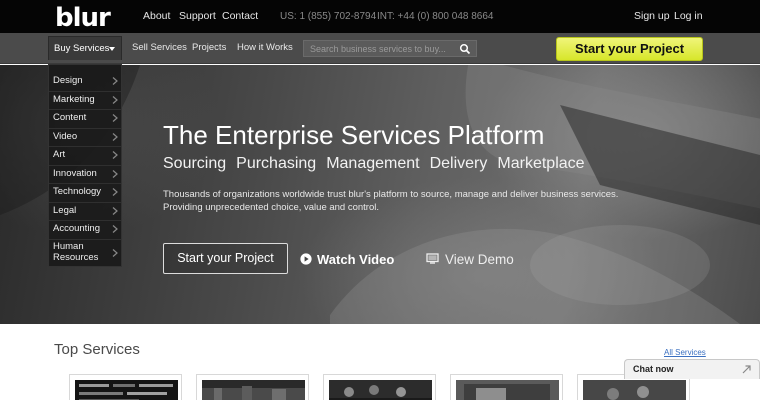  I want to click on buy-services-button: Buy Services, so click(85, 48).